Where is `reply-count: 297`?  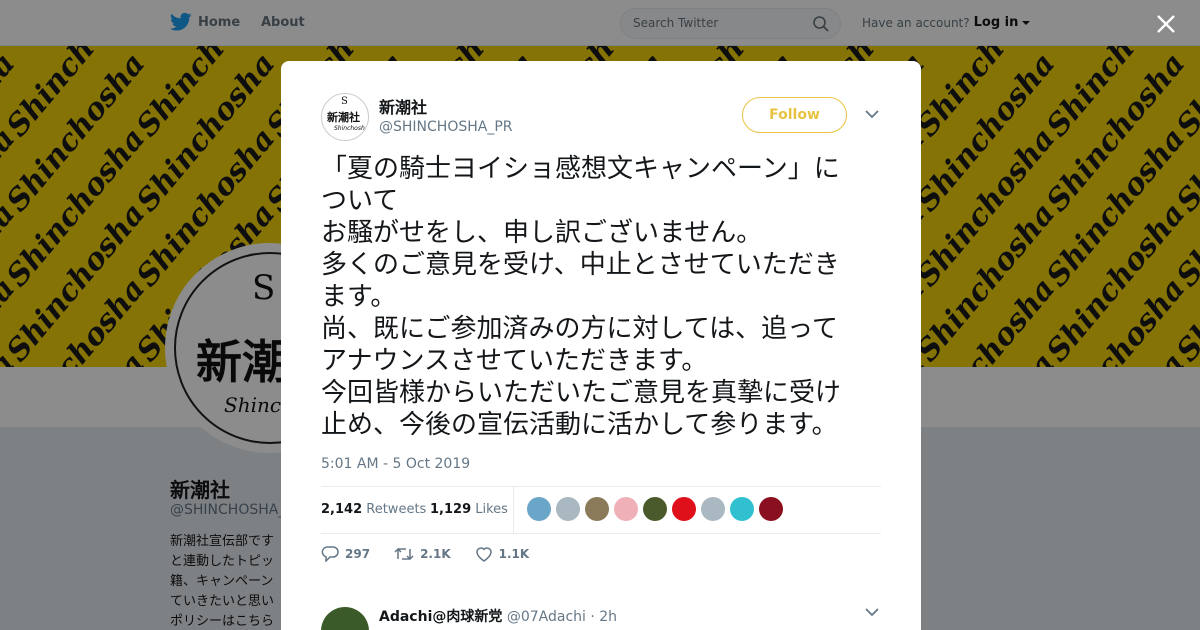
reply-count: 297 is located at coordinates (358, 554).